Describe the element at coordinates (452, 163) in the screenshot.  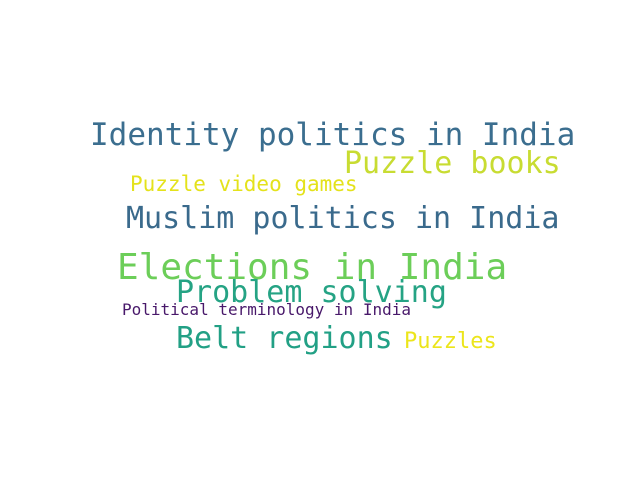
I see `word-puzzle-books: Puzzle books` at that location.